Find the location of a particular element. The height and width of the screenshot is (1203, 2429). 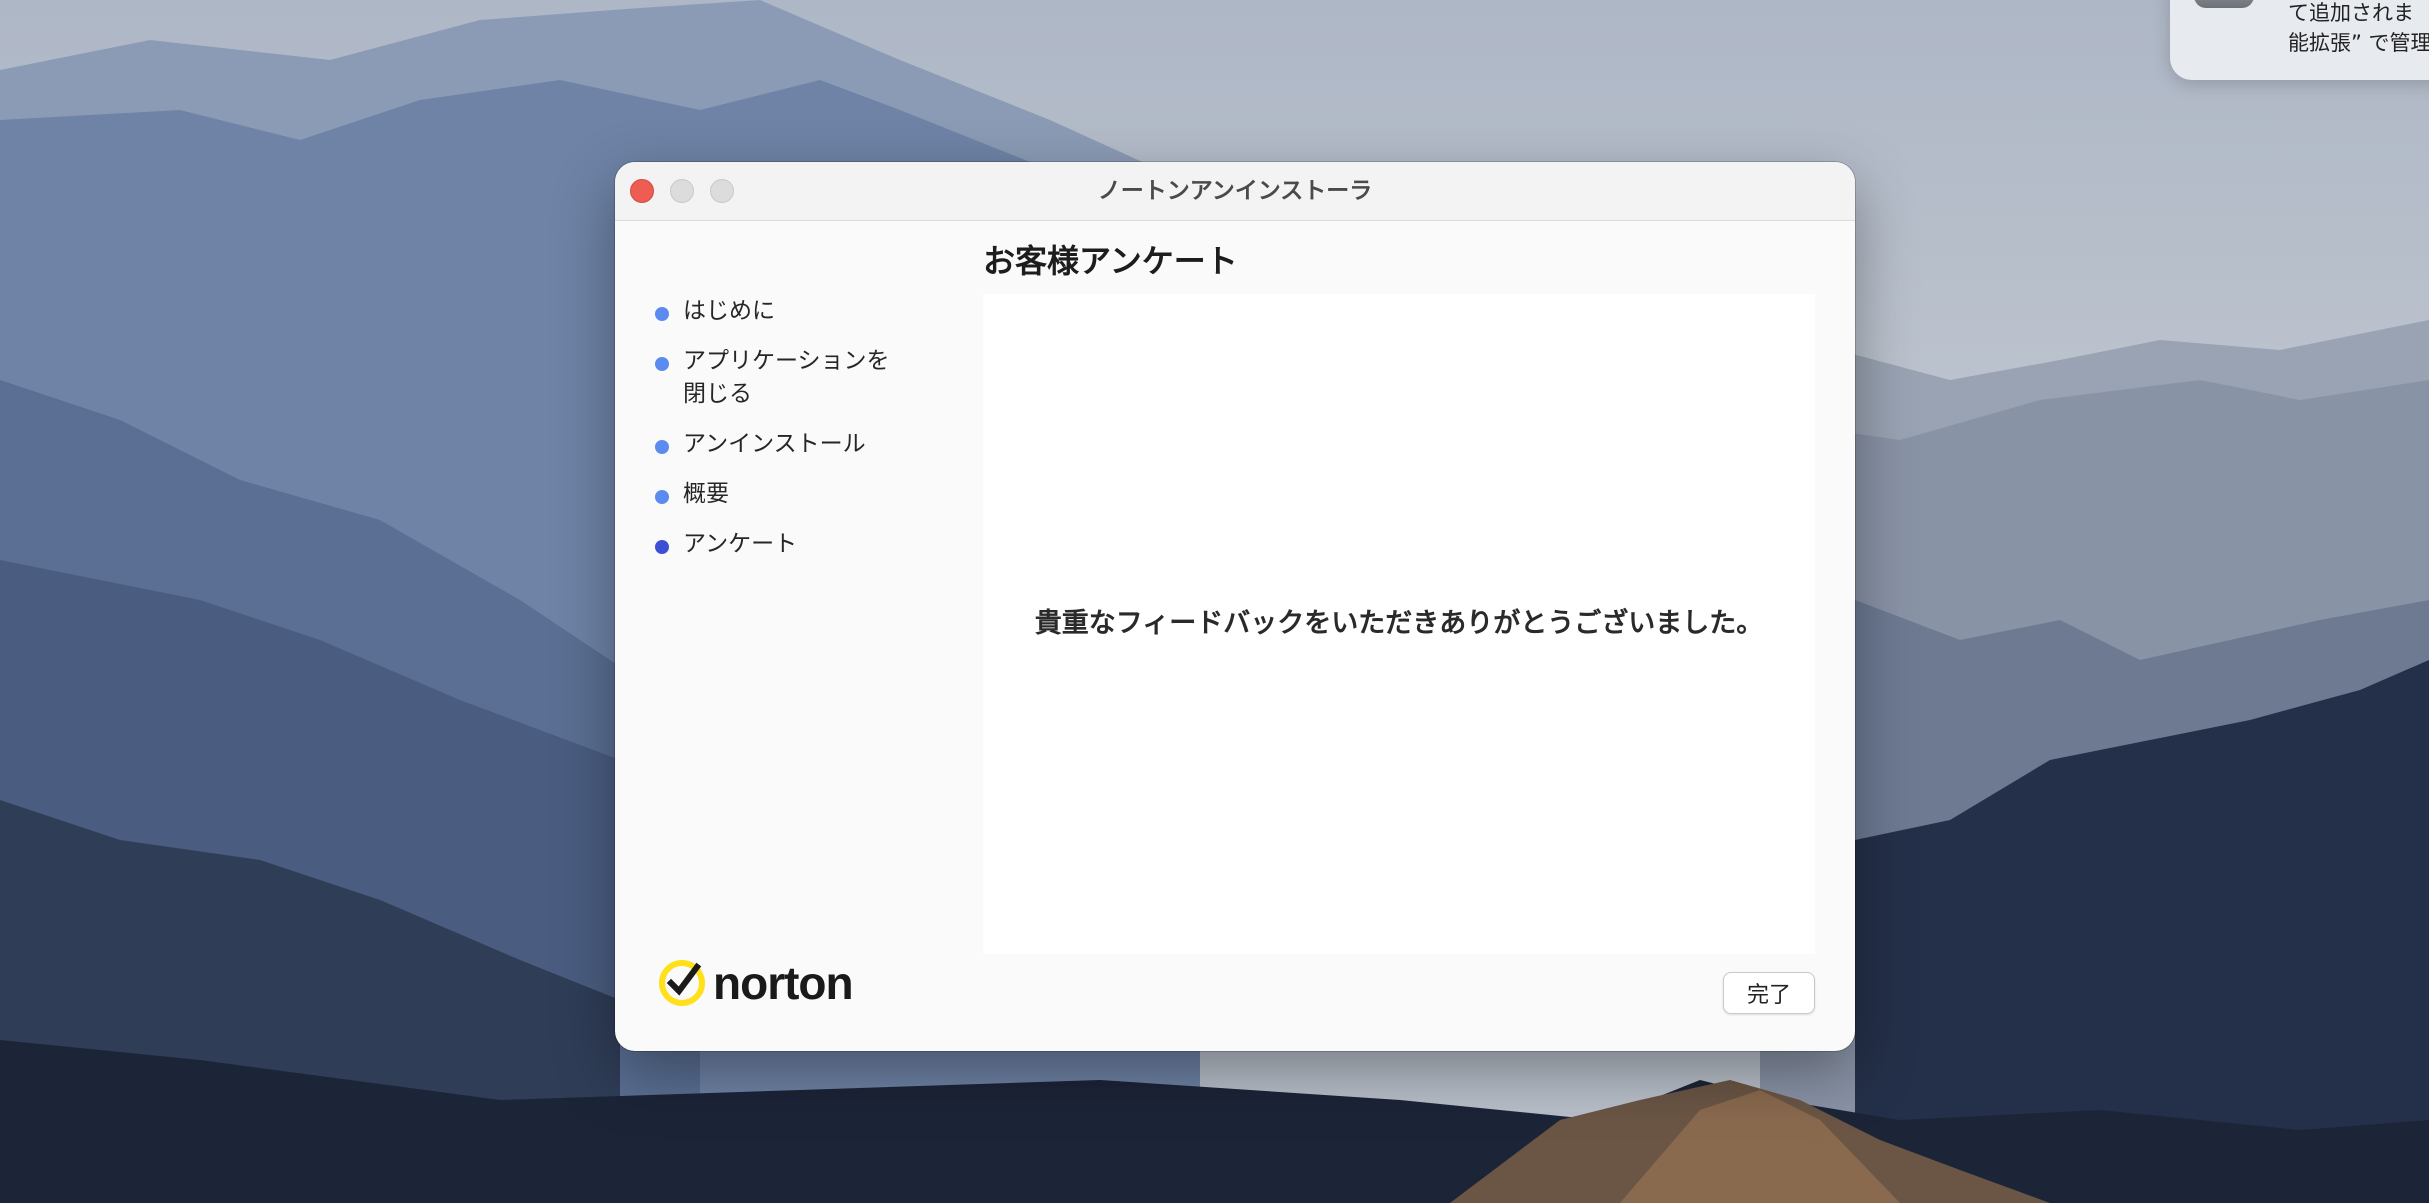

step-item-uninstall: アンインストール is located at coordinates (775, 444).